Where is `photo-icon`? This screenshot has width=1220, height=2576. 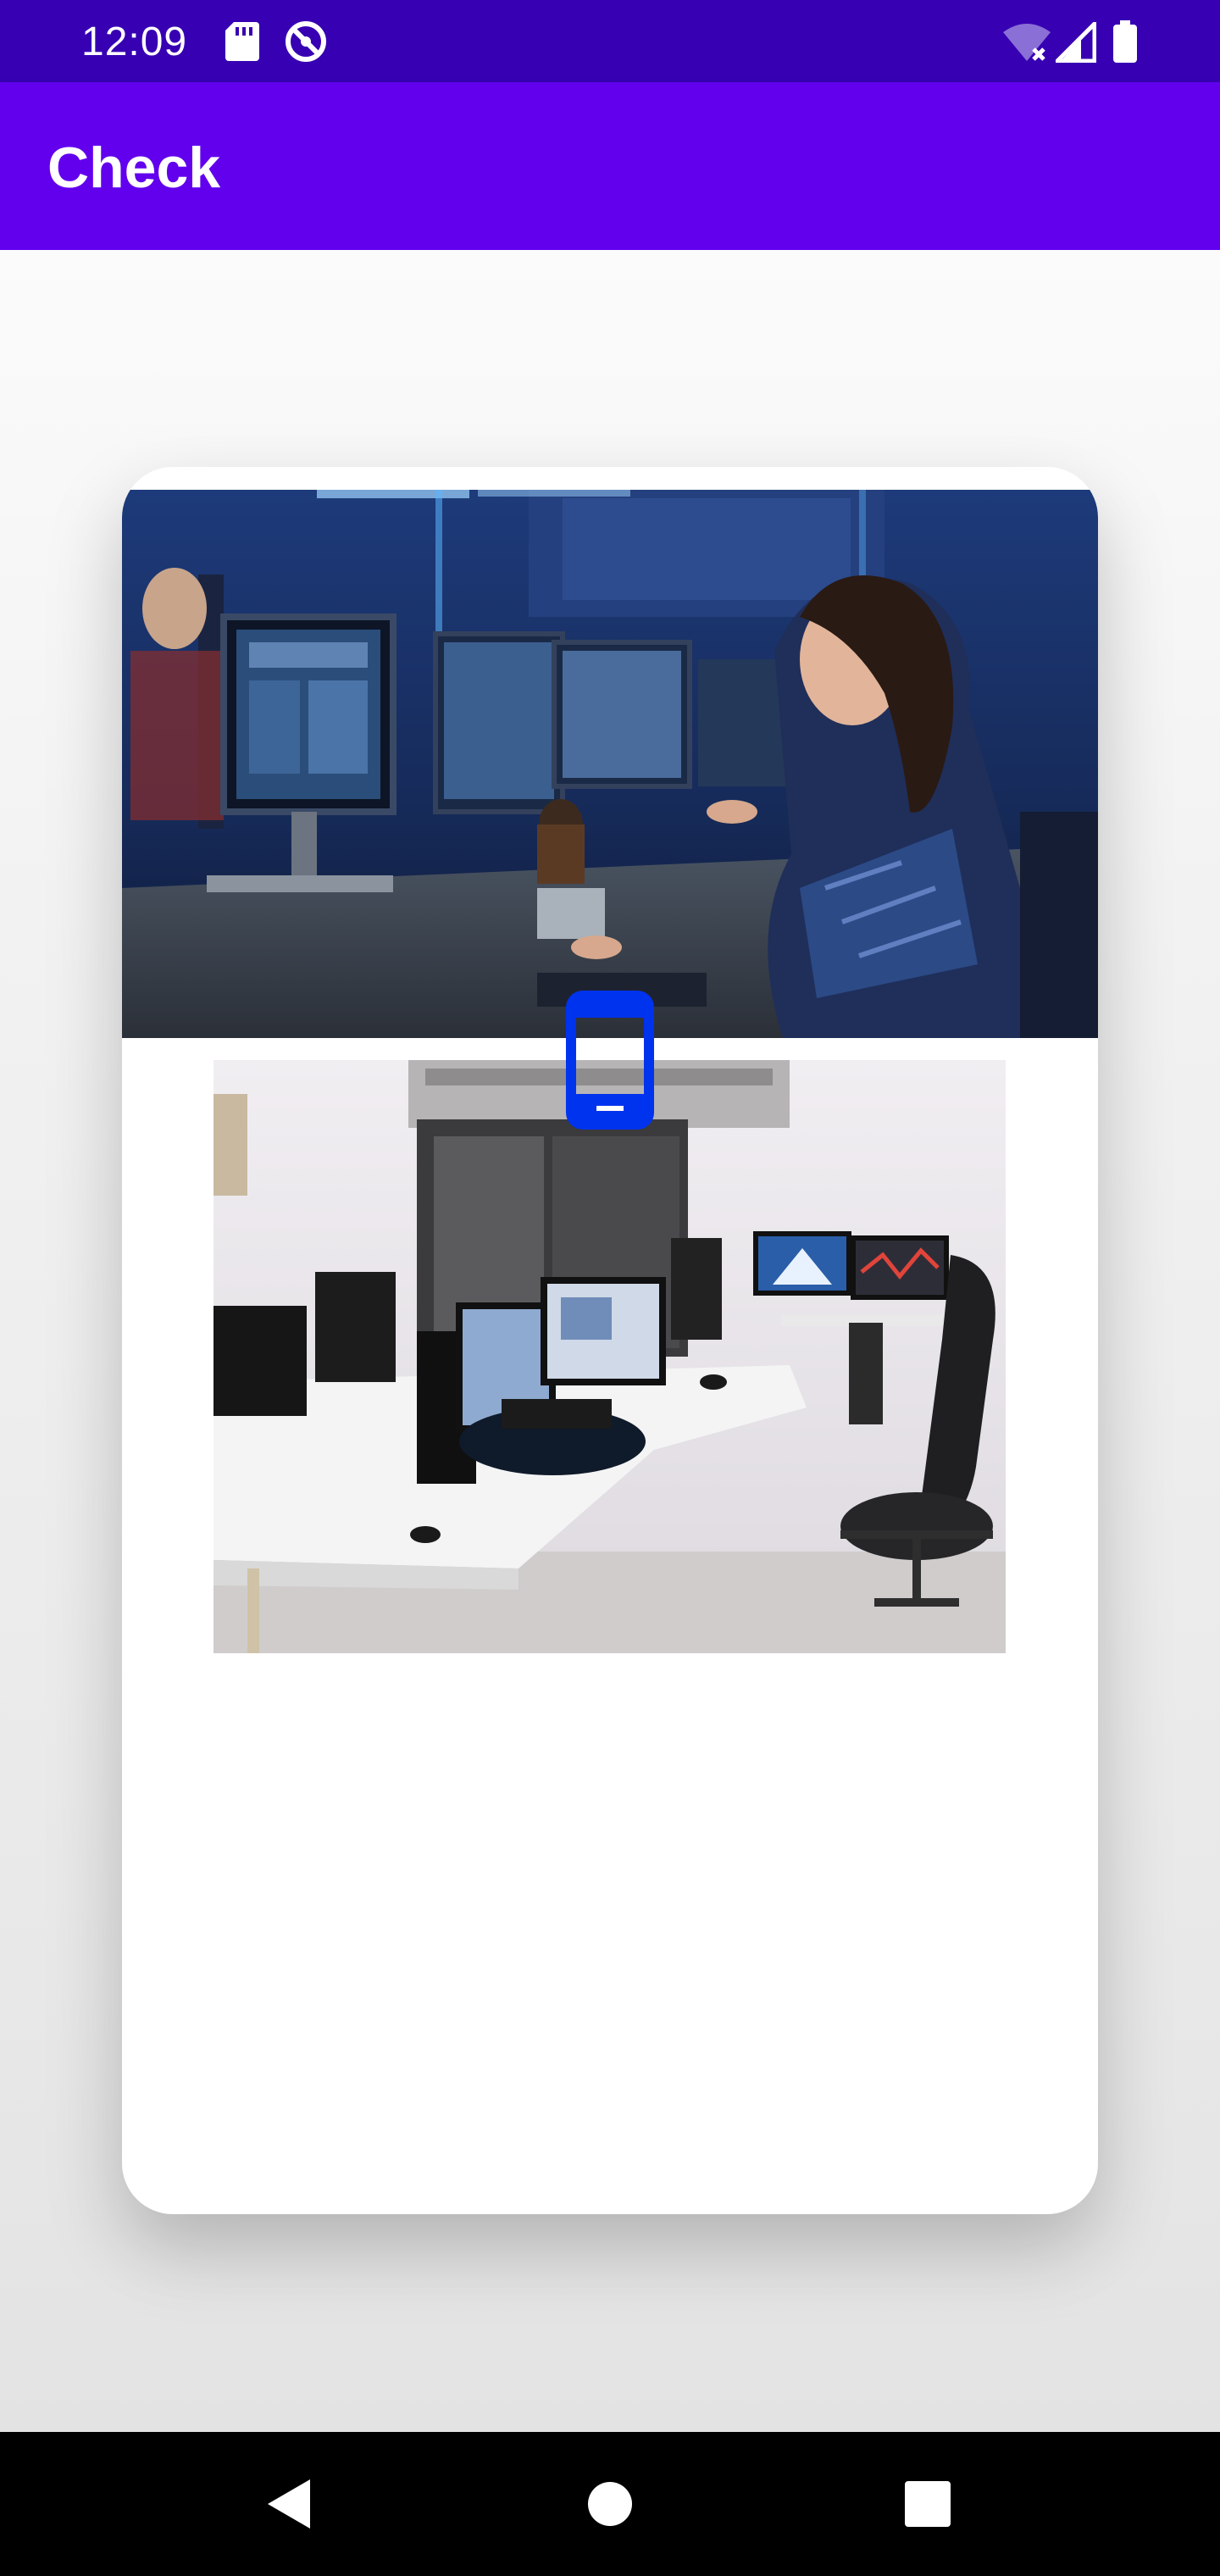
photo-icon is located at coordinates (610, 1356).